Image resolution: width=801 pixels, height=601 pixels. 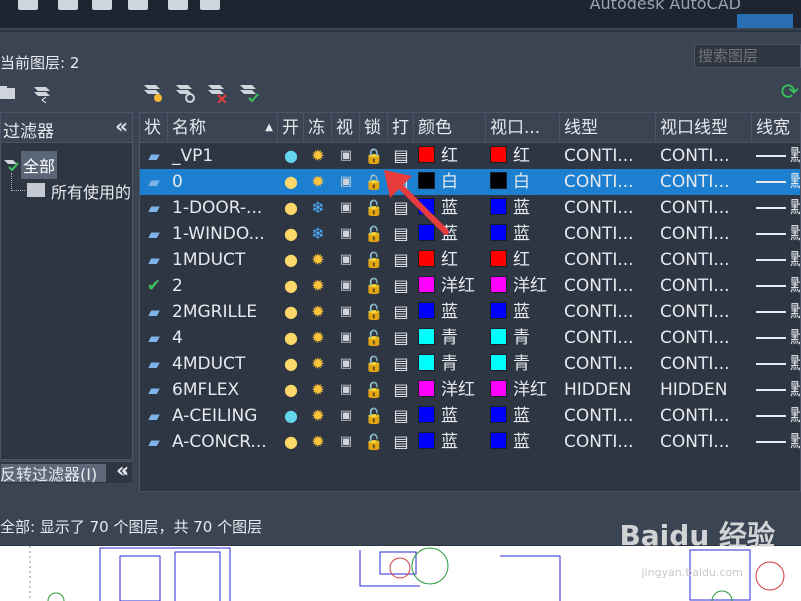 I want to click on column-header: 状, so click(x=154, y=128).